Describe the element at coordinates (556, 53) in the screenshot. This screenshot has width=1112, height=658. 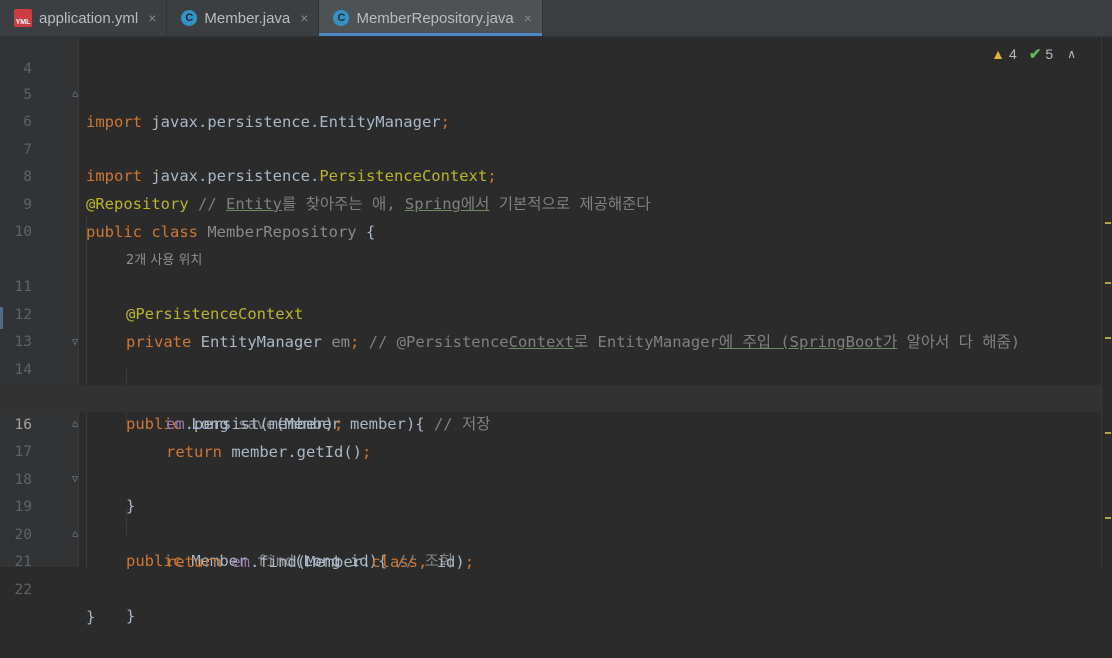
I see `code-line: 4` at that location.